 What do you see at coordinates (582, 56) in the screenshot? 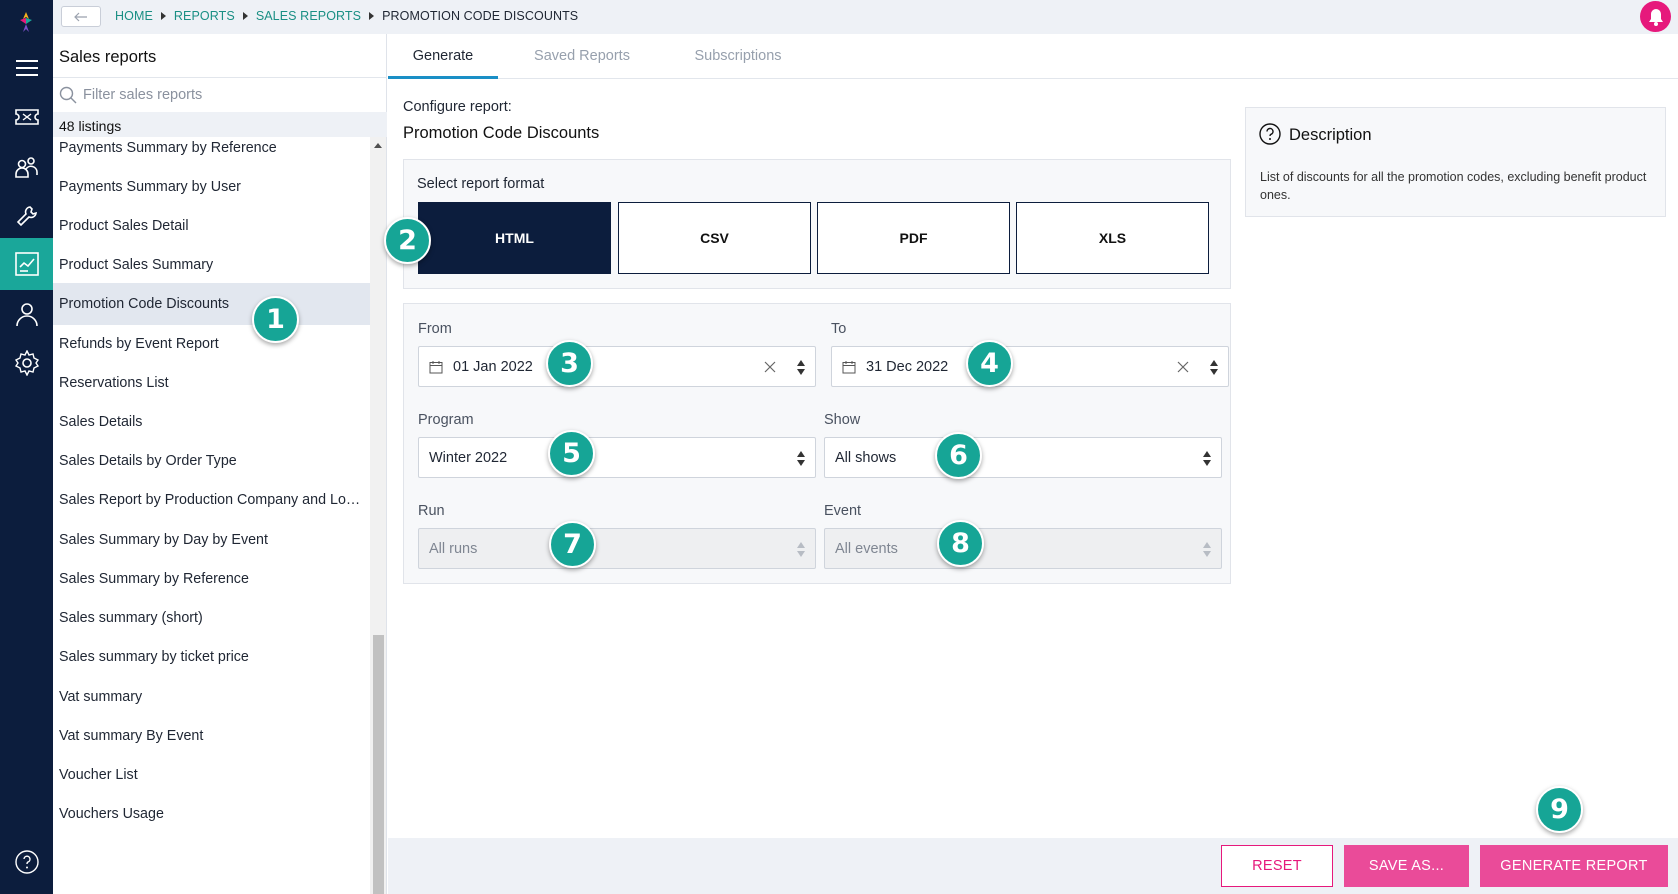
I see `tab-saved-reports: Saved Reports` at bounding box center [582, 56].